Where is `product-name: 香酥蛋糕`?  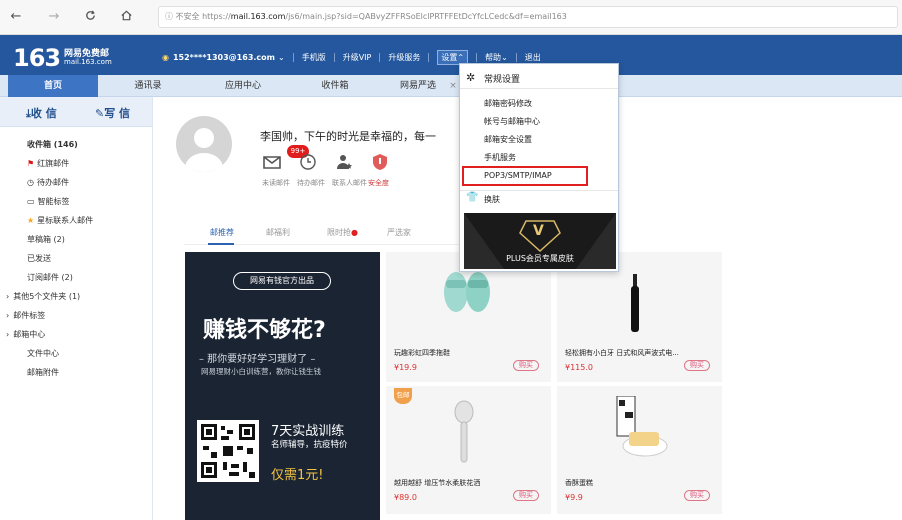
product-name: 香酥蛋糕 is located at coordinates (579, 483).